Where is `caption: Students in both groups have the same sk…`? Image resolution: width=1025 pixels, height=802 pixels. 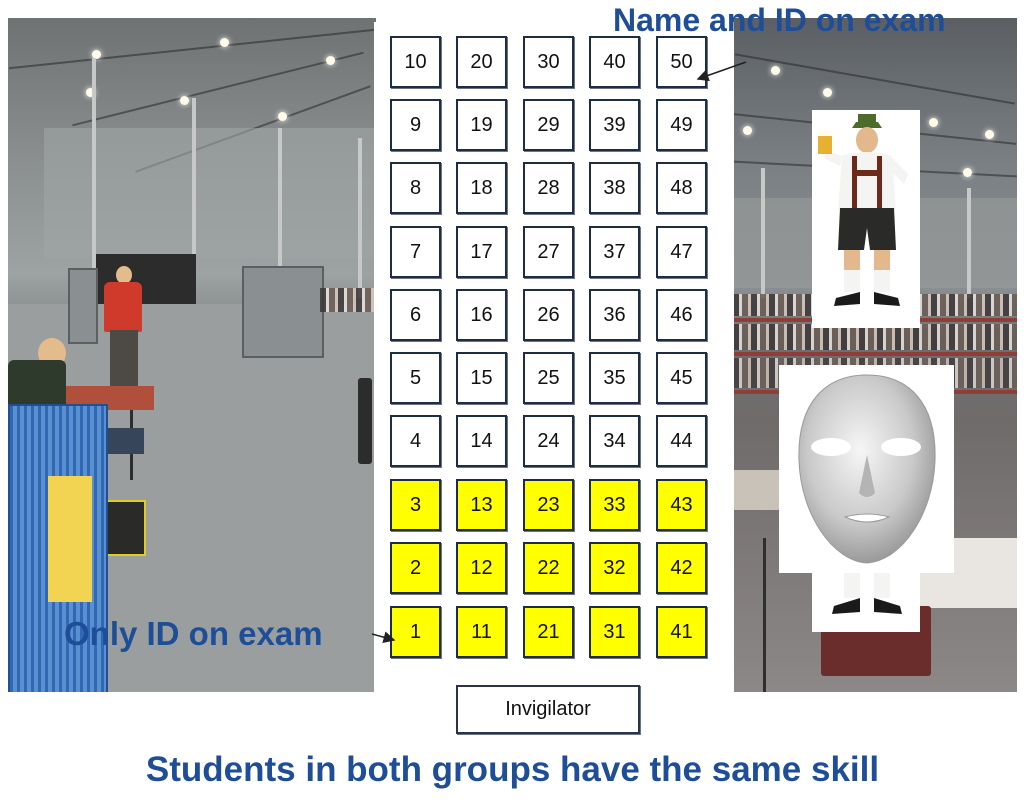 caption: Students in both groups have the same sk… is located at coordinates (512, 769).